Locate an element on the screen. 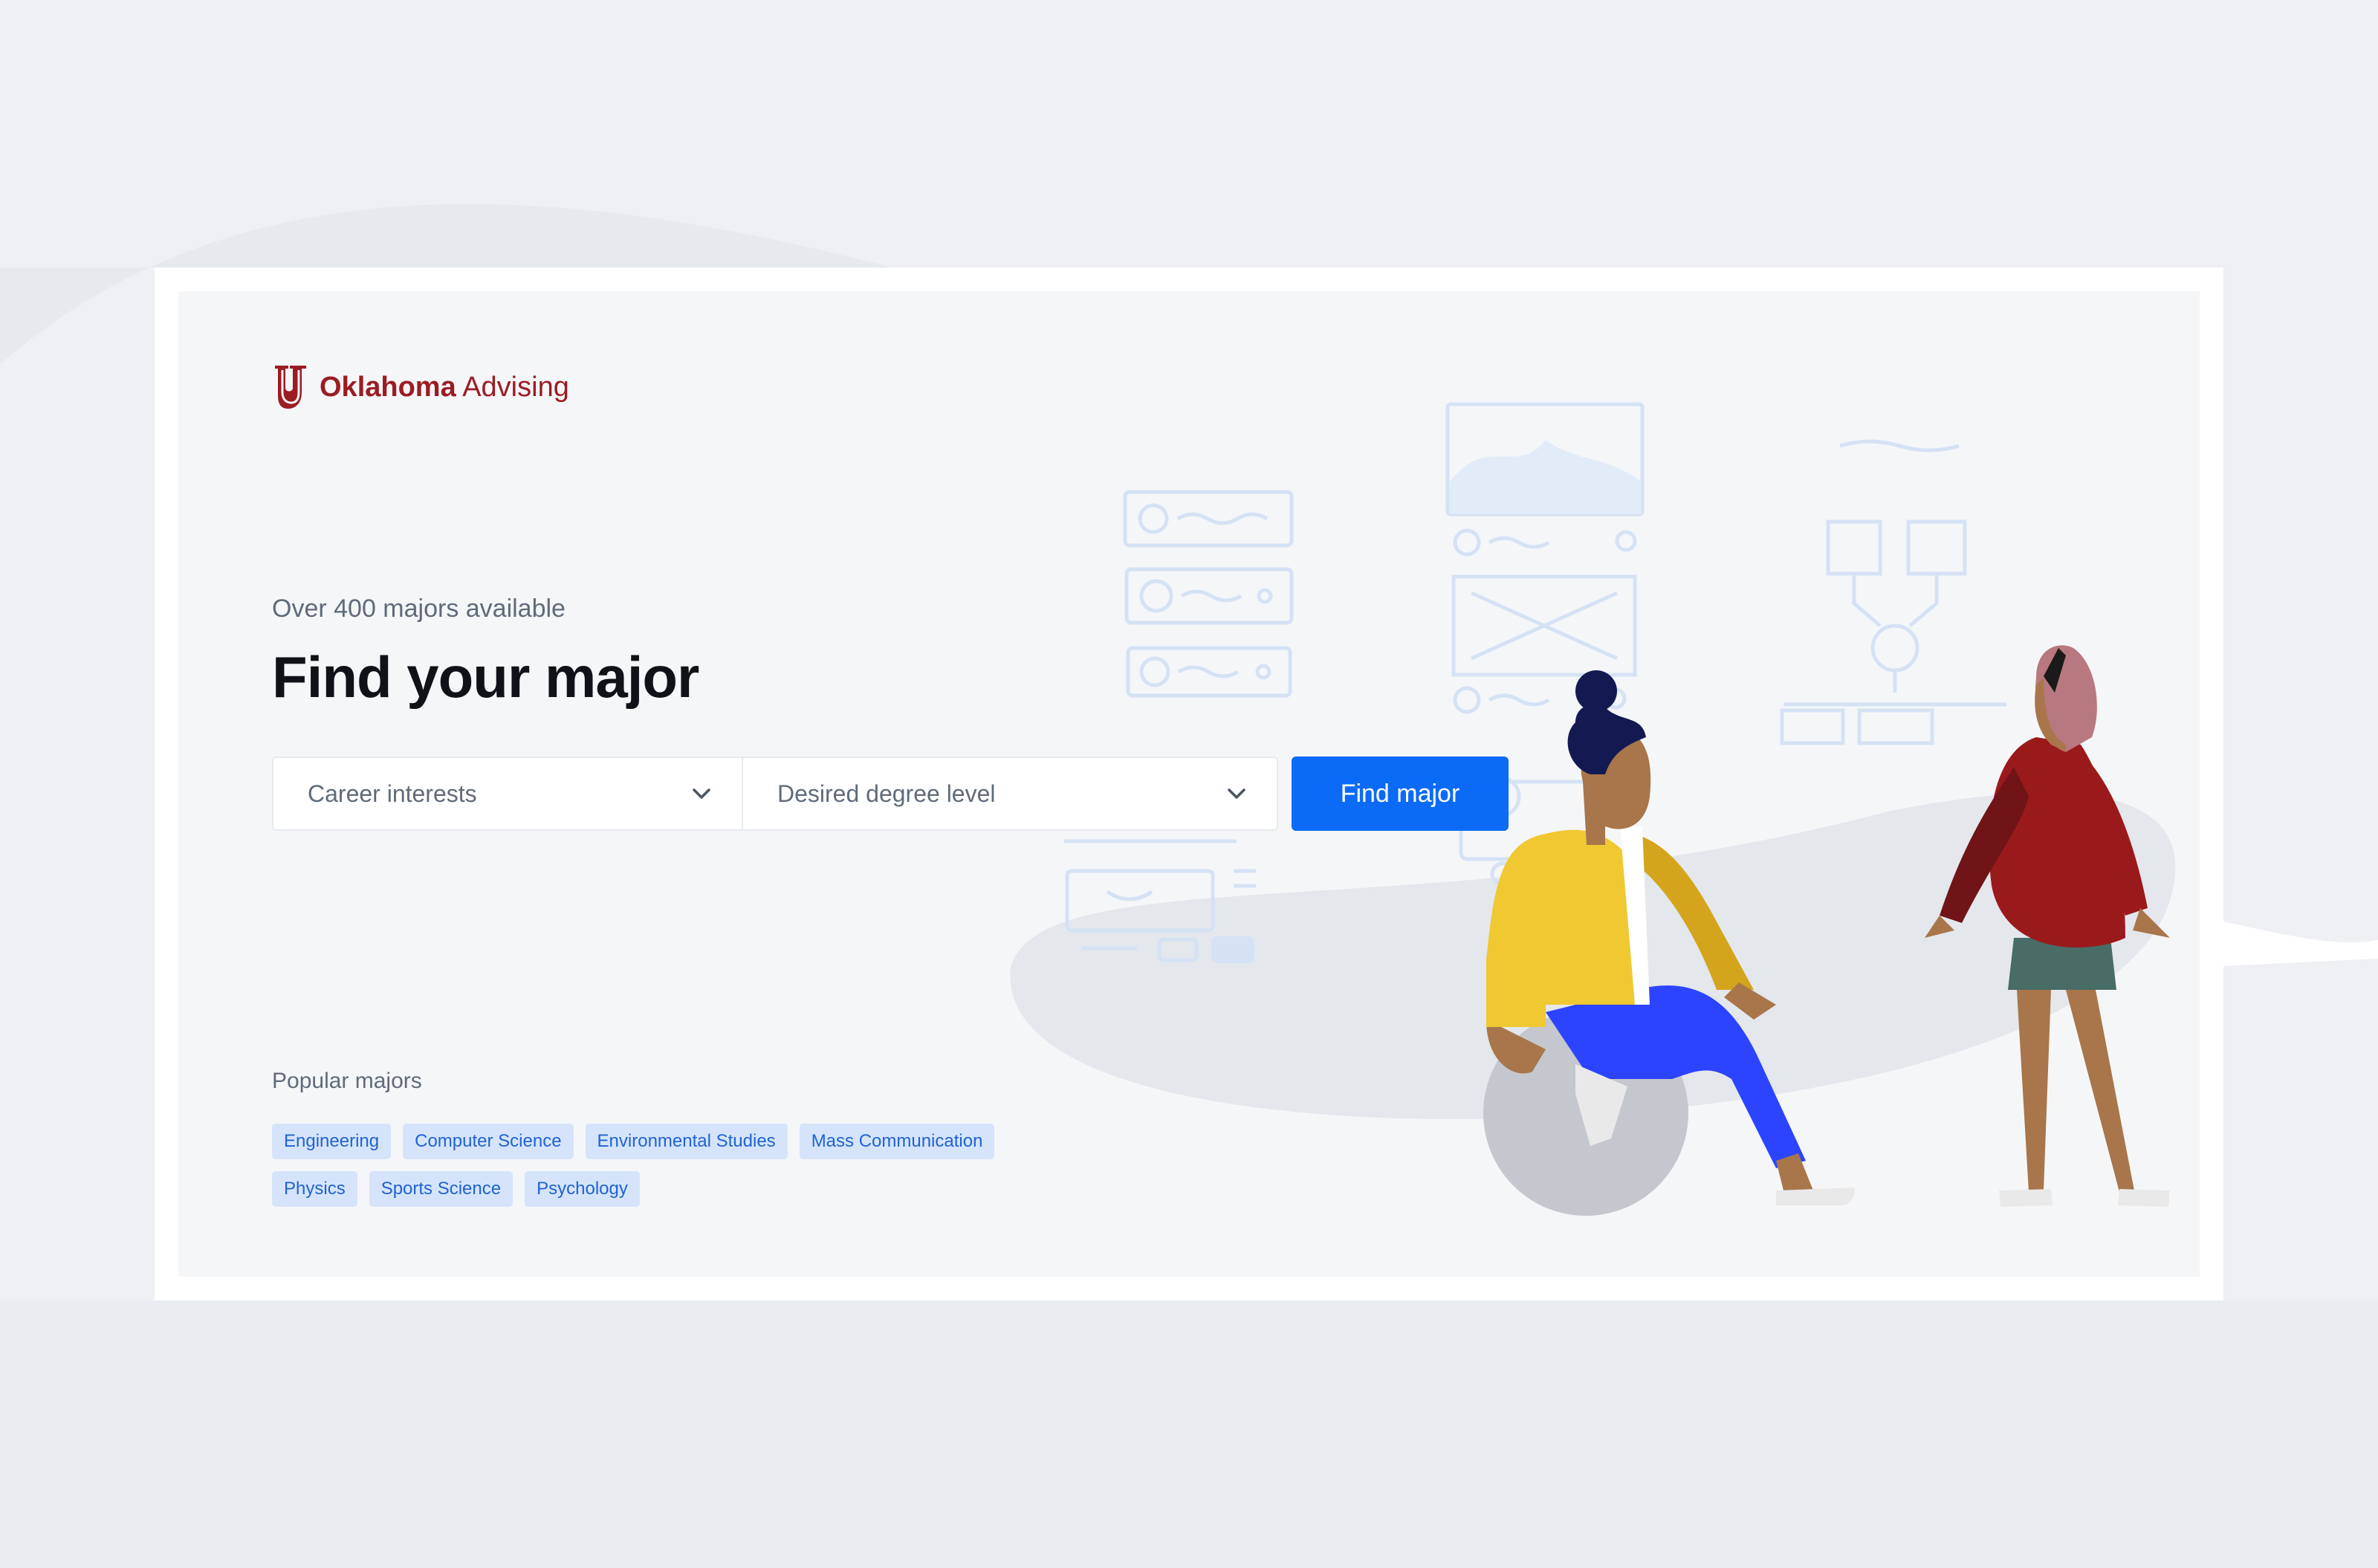 This screenshot has height=1568, width=2378. major-chip-engineering: Engineering is located at coordinates (332, 1141).